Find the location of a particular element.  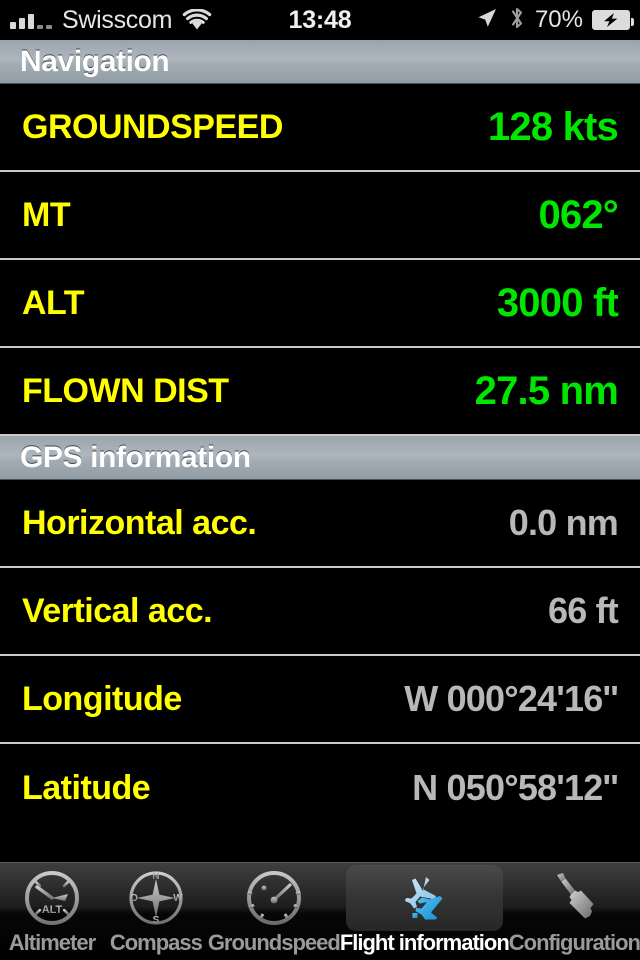

svg-text: S is located at coordinates (156, 920).